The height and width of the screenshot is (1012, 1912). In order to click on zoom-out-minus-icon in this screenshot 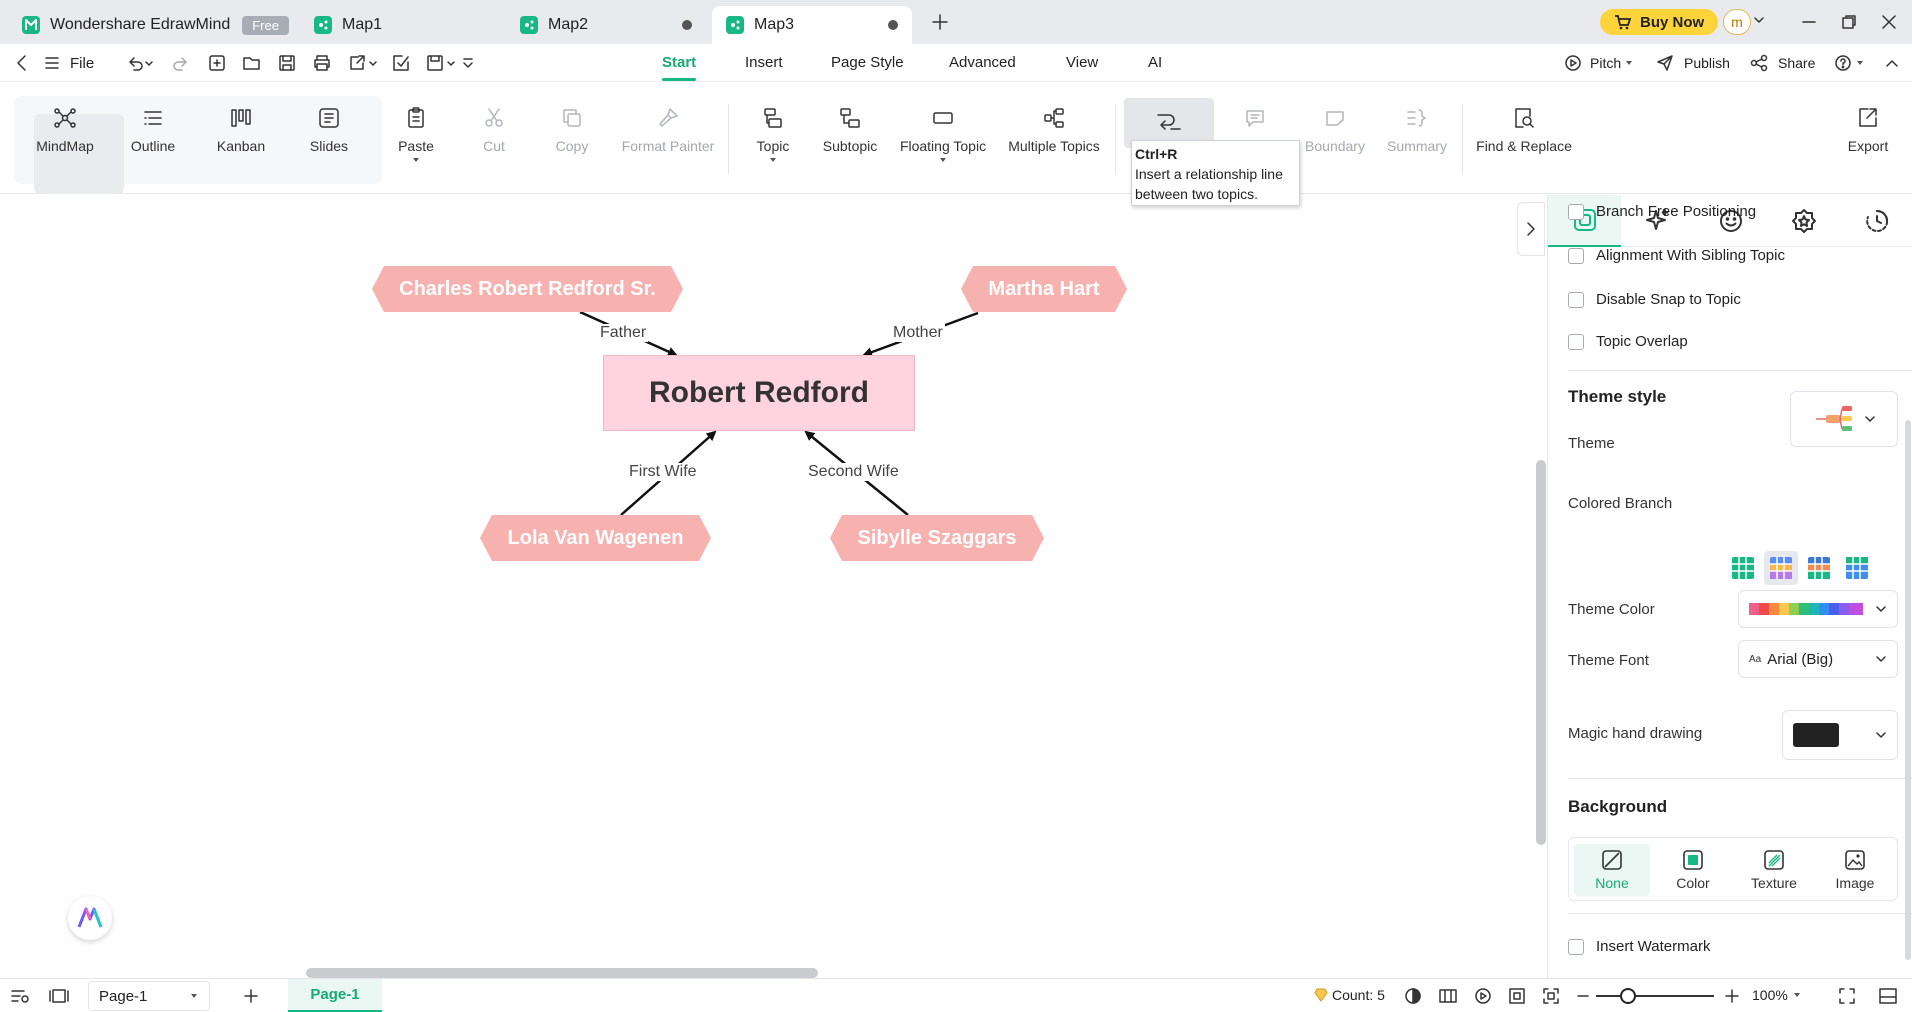, I will do `click(1583, 996)`.